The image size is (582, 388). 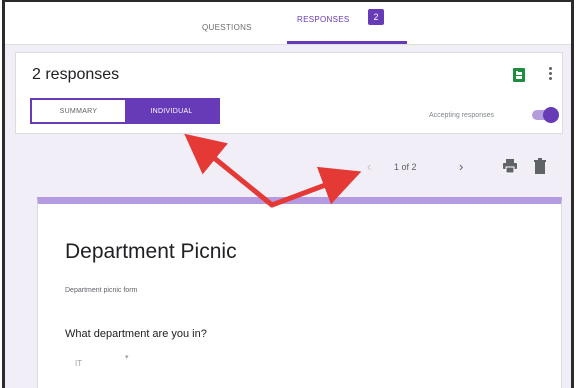 What do you see at coordinates (127, 357) in the screenshot?
I see `dropdown-caret-icon: ▾` at bounding box center [127, 357].